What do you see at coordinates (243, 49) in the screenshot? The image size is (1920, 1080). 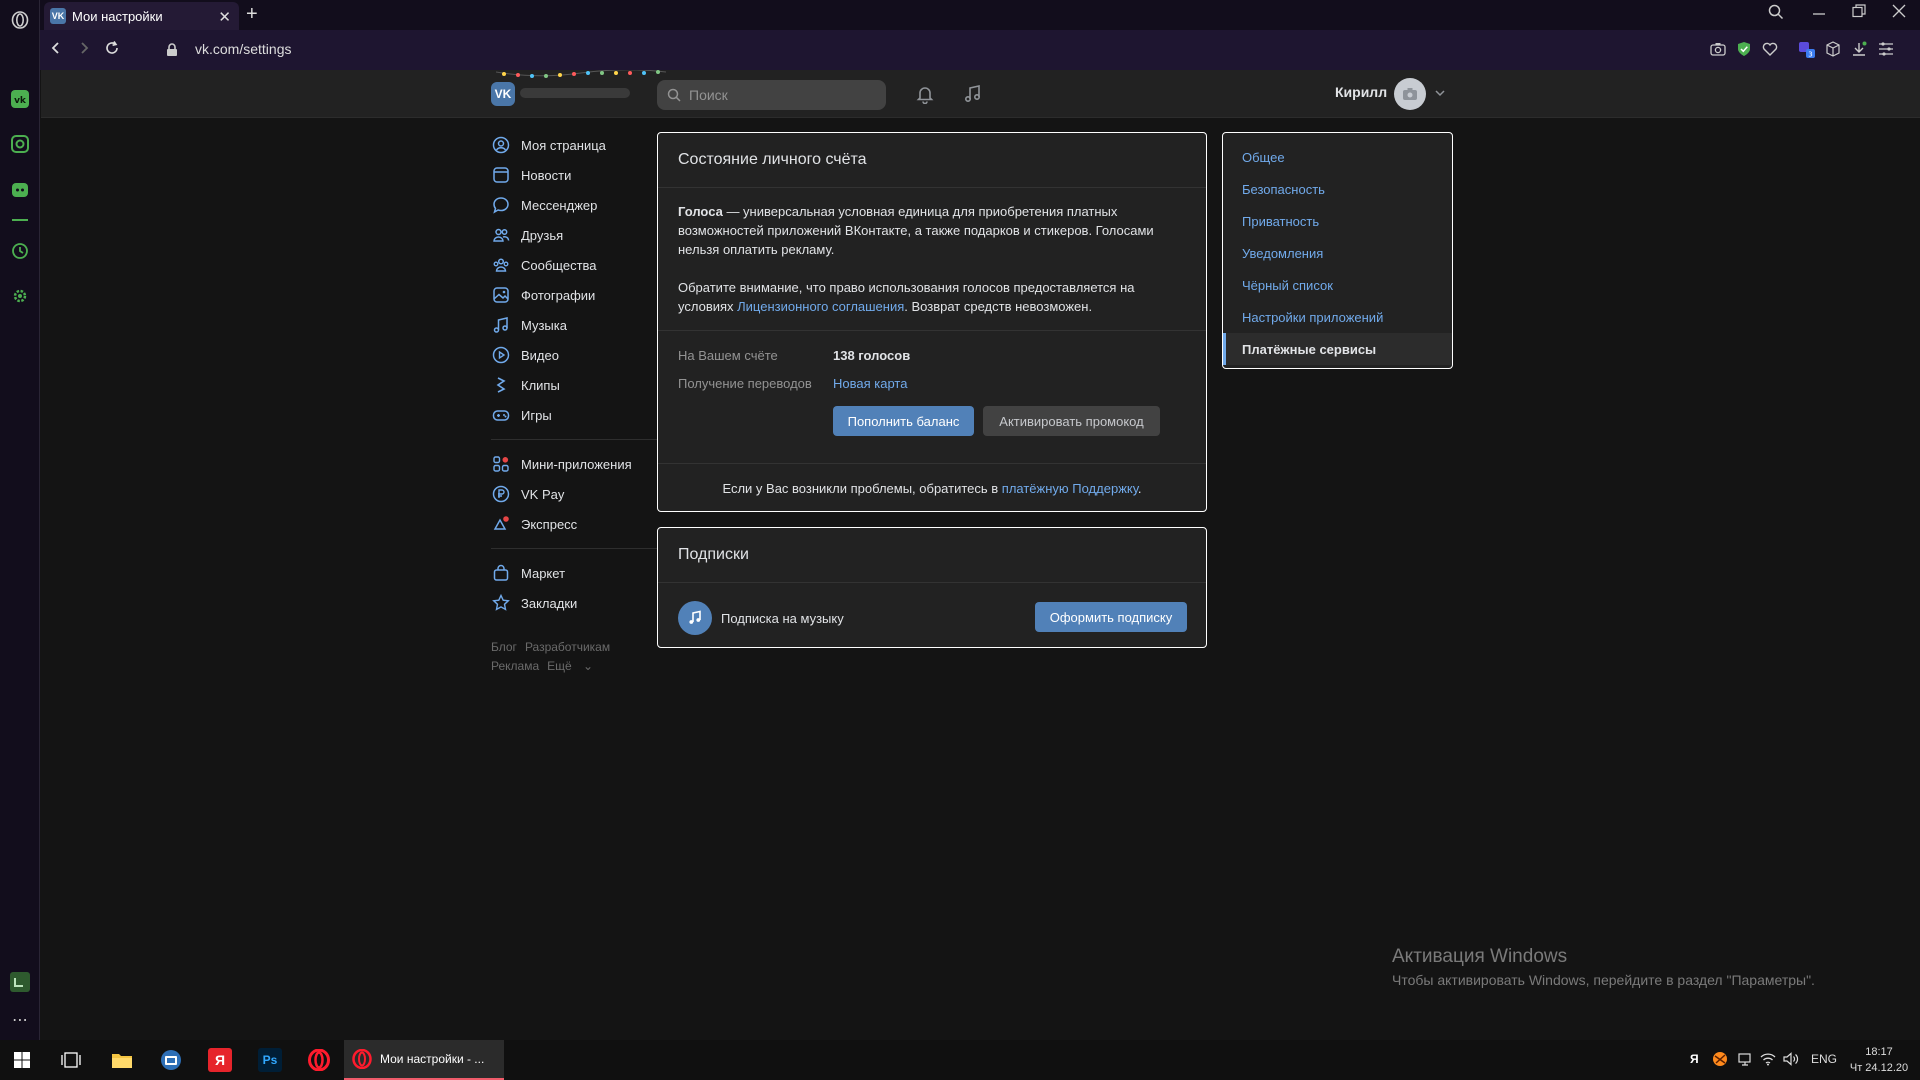 I see `url-text: vk.com/settings` at bounding box center [243, 49].